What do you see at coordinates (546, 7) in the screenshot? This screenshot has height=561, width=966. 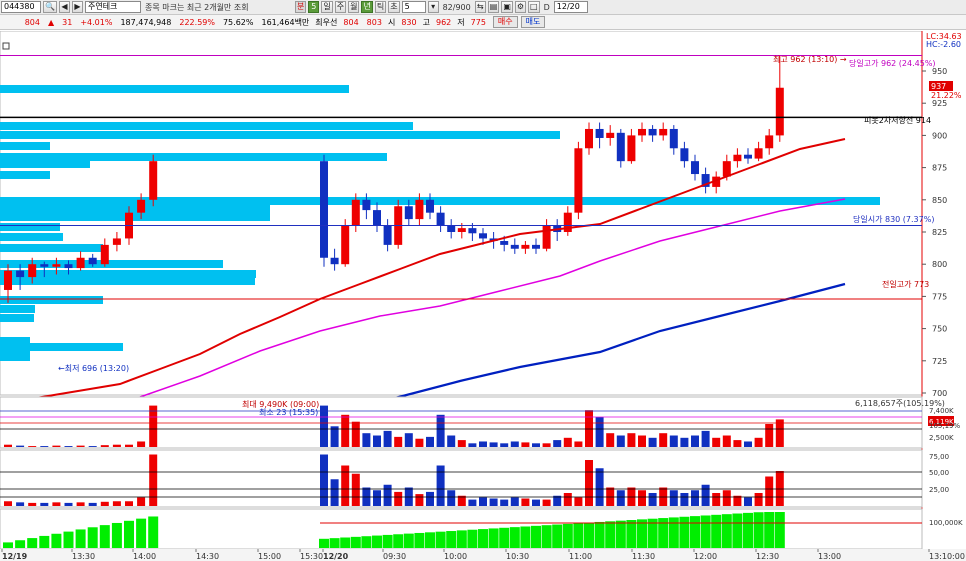 I see `date-flag: D` at bounding box center [546, 7].